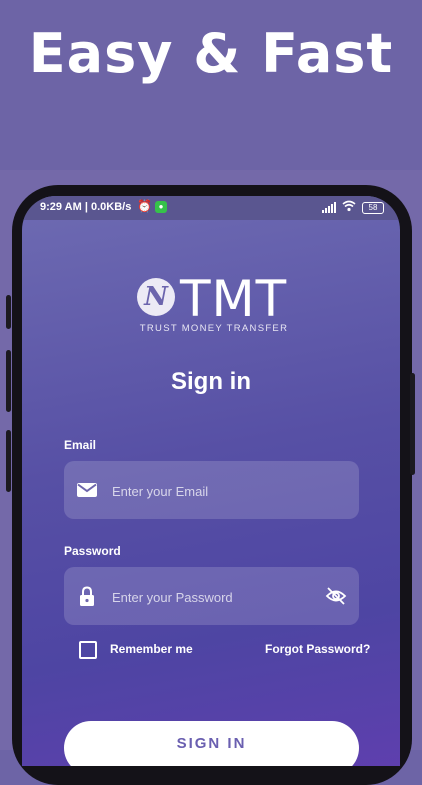  I want to click on logo-emblem: N, so click(156, 297).